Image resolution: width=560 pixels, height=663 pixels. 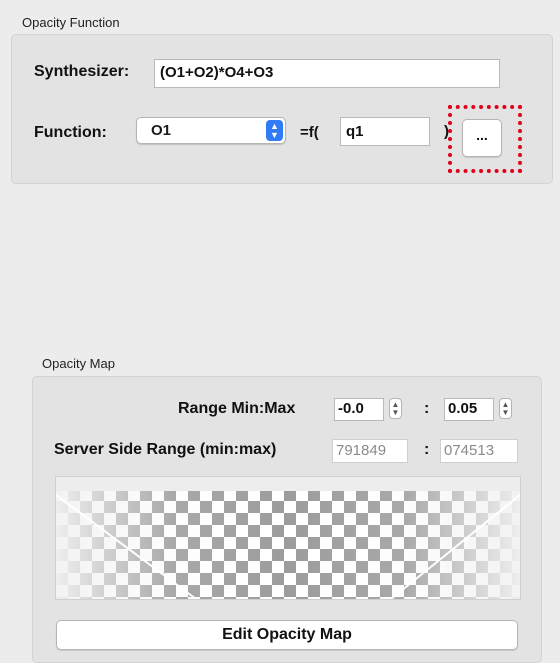 What do you see at coordinates (479, 451) in the screenshot?
I see `server-max-field: 074513` at bounding box center [479, 451].